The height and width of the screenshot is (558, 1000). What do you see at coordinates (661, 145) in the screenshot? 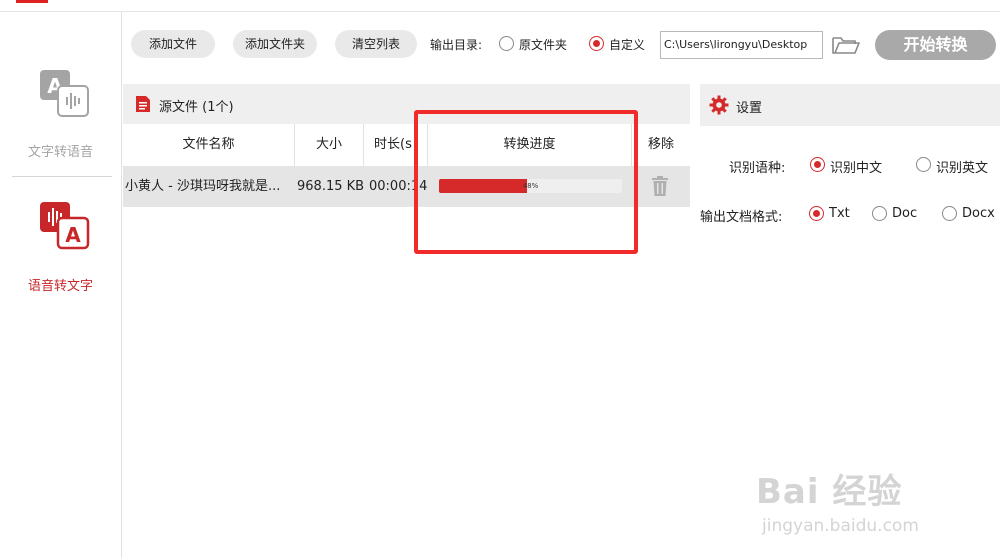
I see `column-header-remove: 移除` at bounding box center [661, 145].